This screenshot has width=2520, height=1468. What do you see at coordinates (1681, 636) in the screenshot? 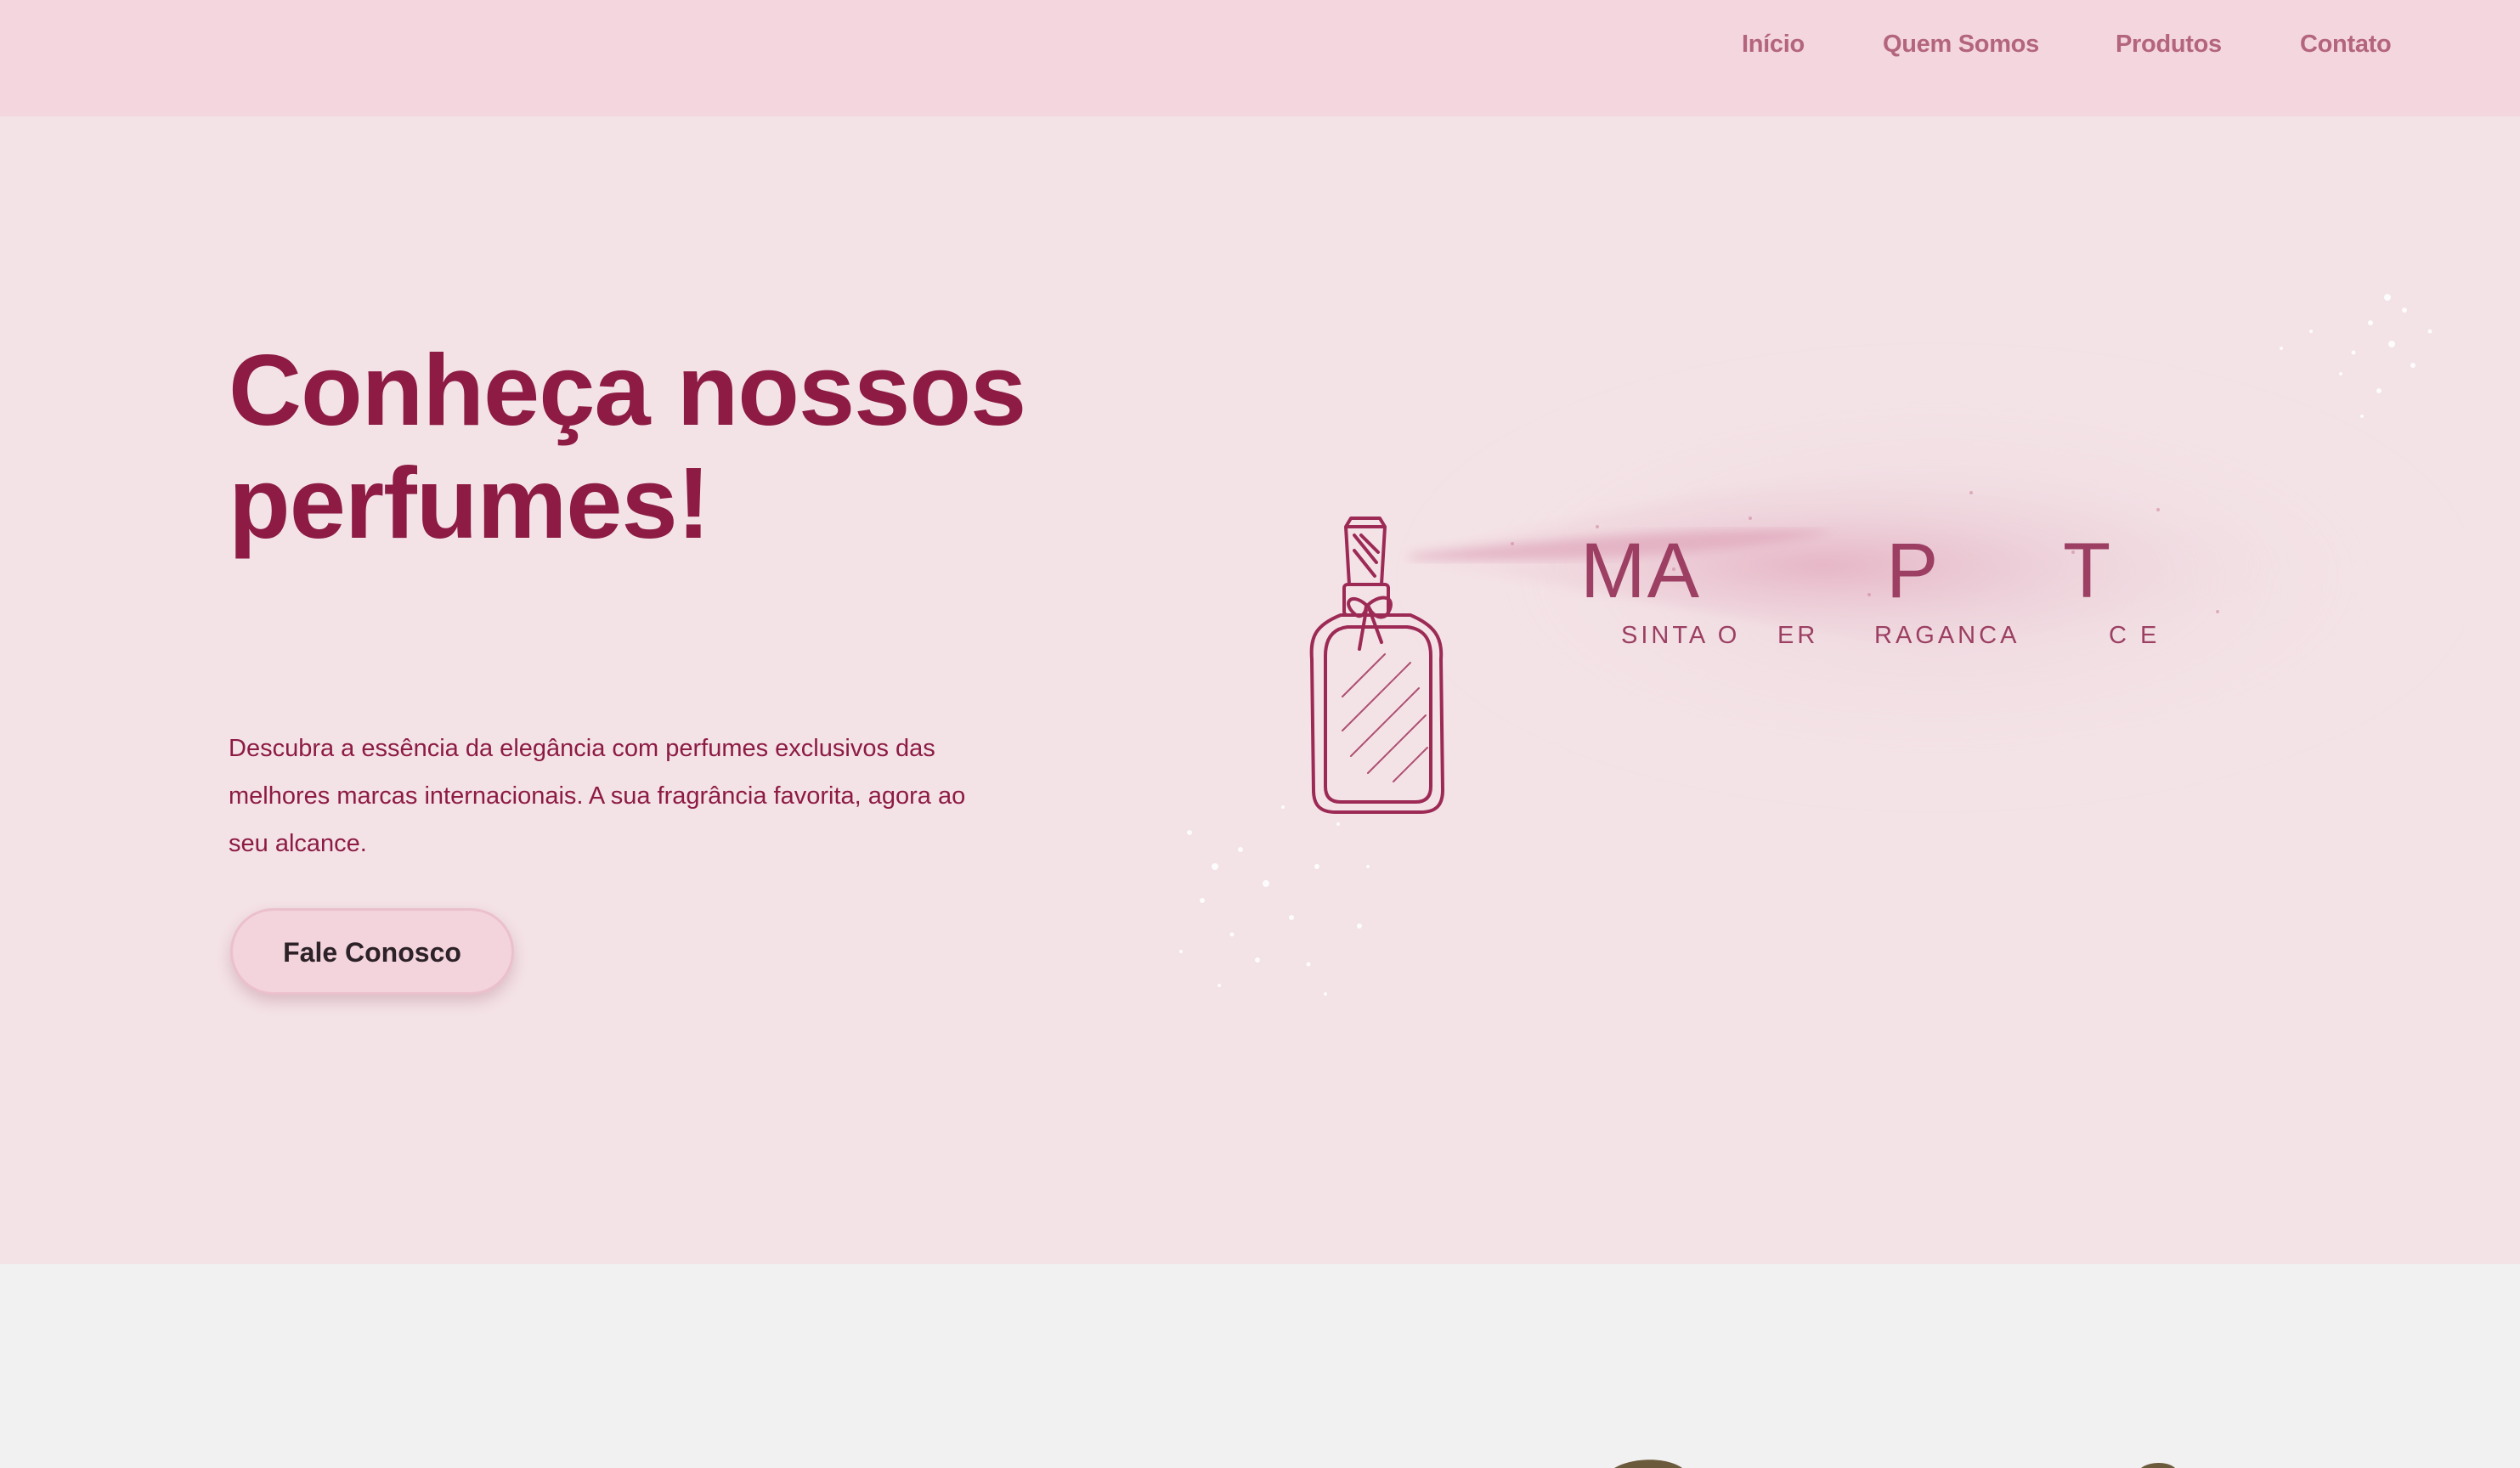
I see `brand-tagline-1: SINTA O` at bounding box center [1681, 636].